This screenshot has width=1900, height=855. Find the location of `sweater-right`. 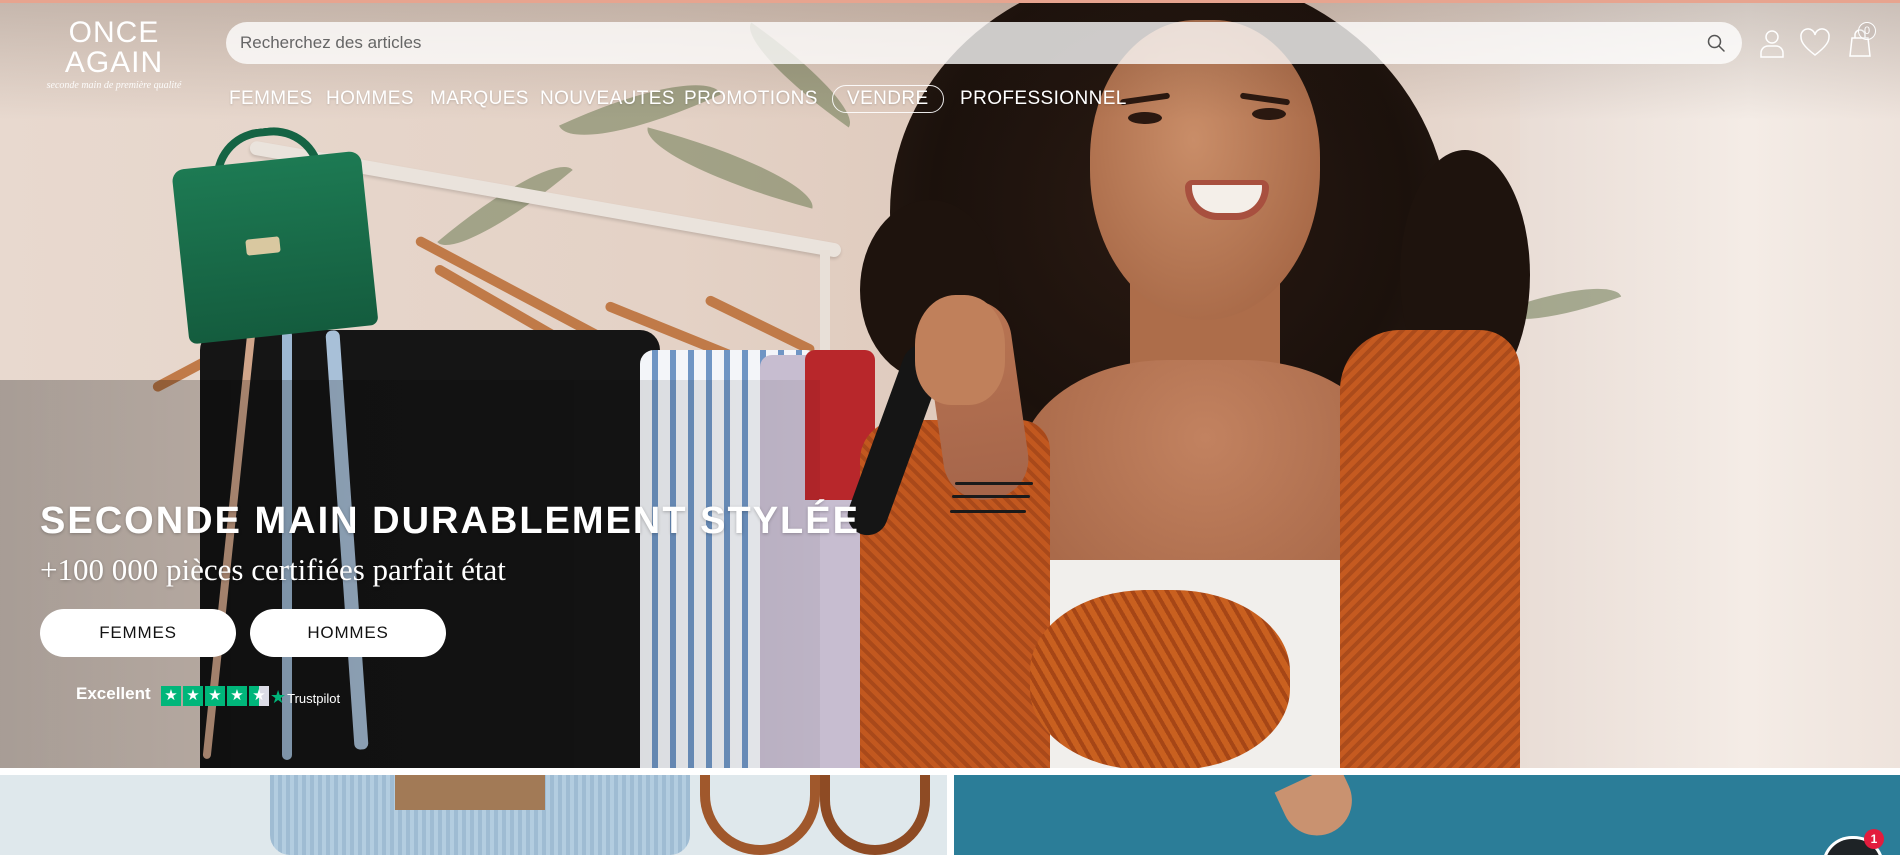

sweater-right is located at coordinates (1430, 549).